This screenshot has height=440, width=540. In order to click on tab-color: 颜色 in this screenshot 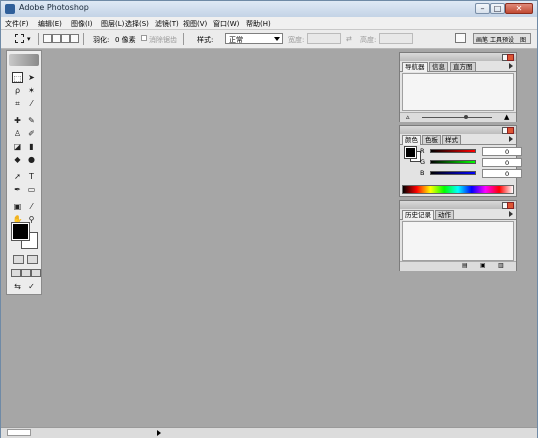, I will do `click(411, 140)`.